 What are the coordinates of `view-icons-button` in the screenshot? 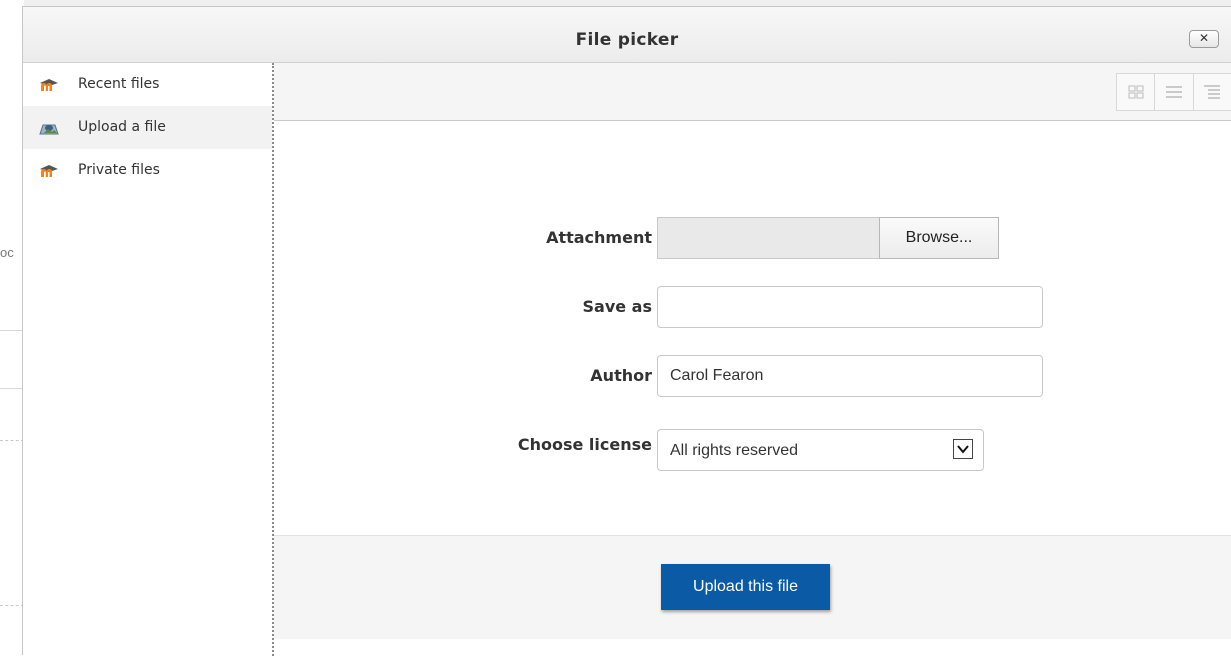 It's located at (1136, 92).